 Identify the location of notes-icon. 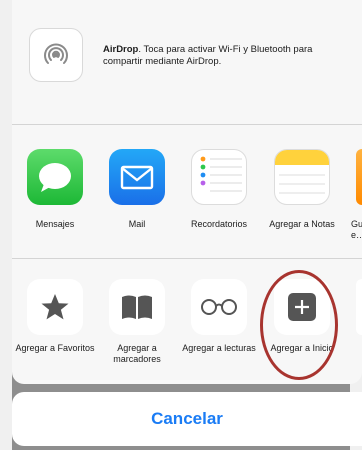
(302, 177).